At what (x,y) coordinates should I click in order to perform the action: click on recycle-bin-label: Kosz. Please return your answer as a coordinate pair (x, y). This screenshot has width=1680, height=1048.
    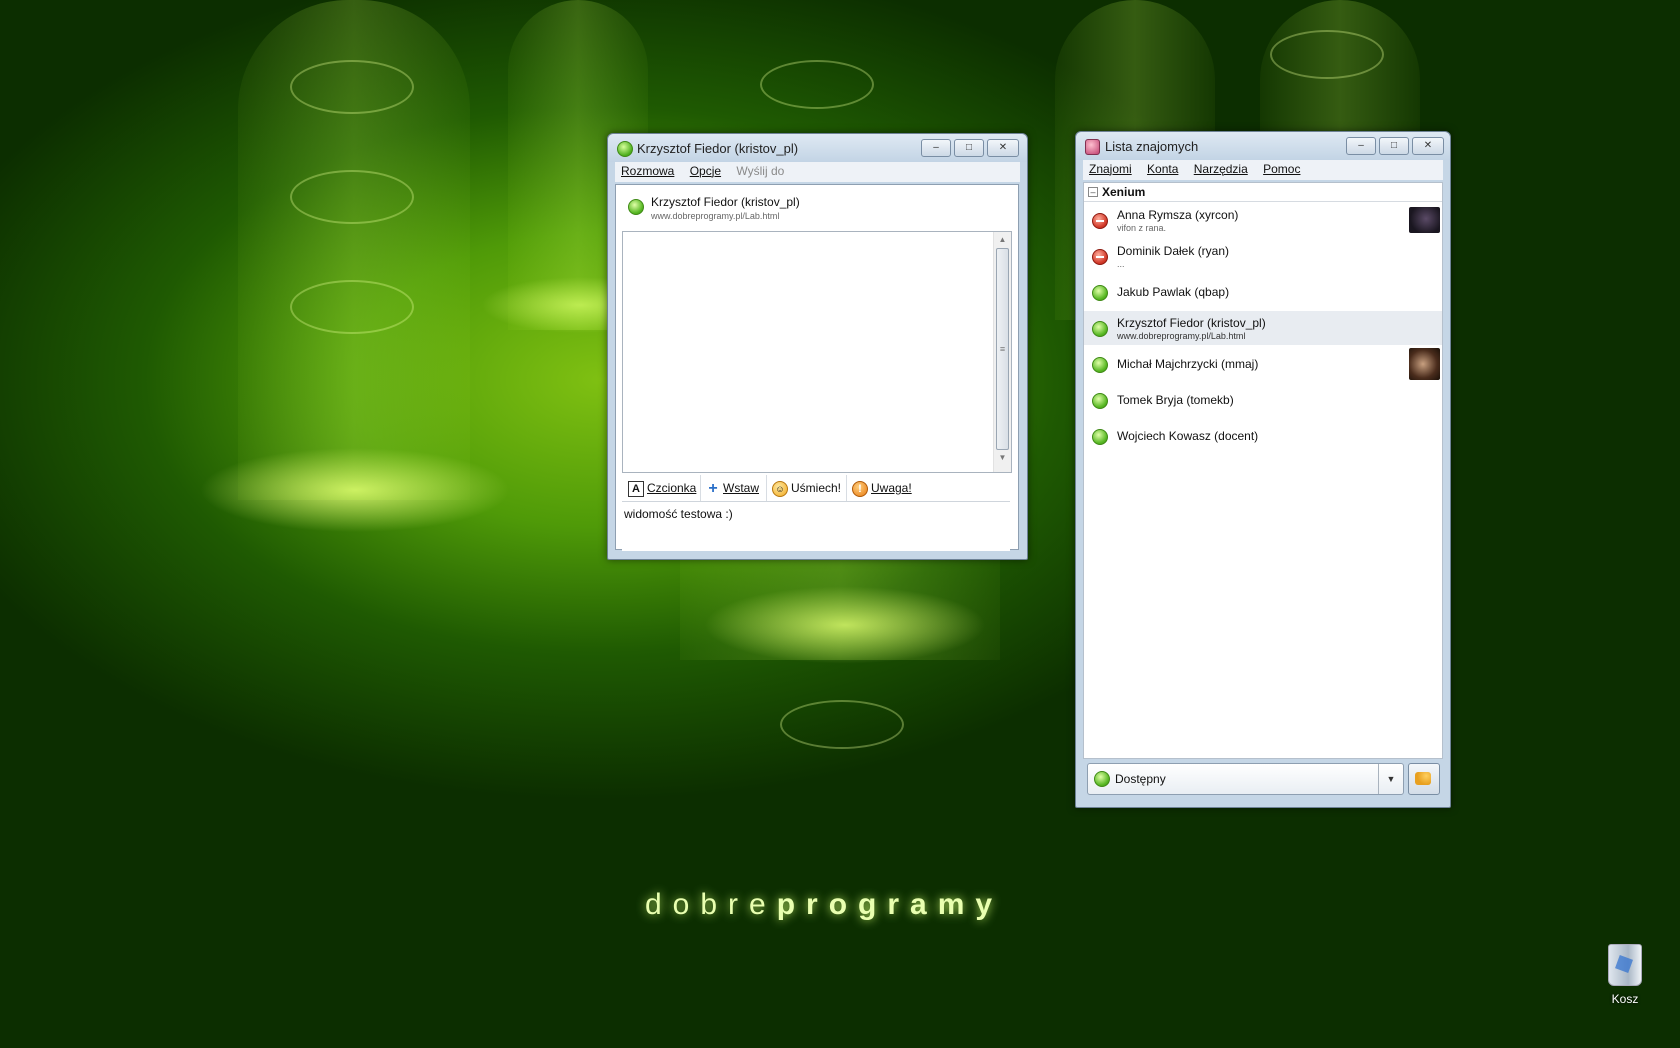
    Looking at the image, I should click on (1625, 999).